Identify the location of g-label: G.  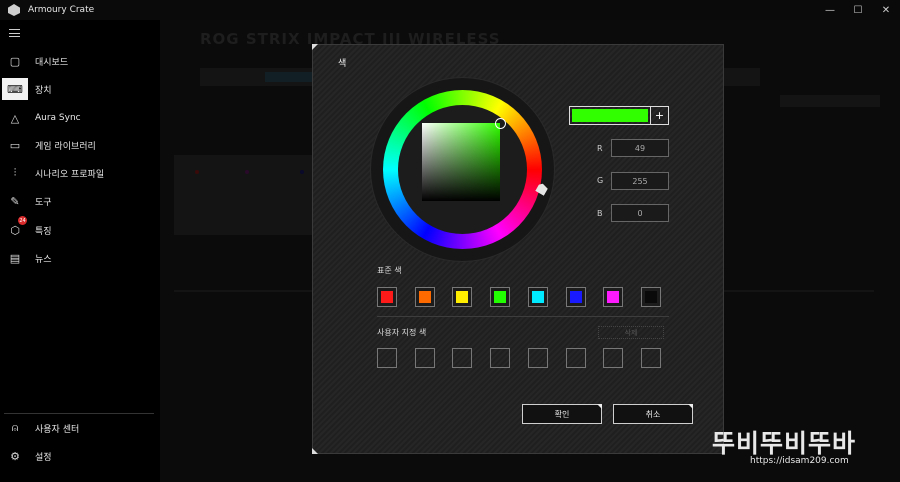
(600, 180).